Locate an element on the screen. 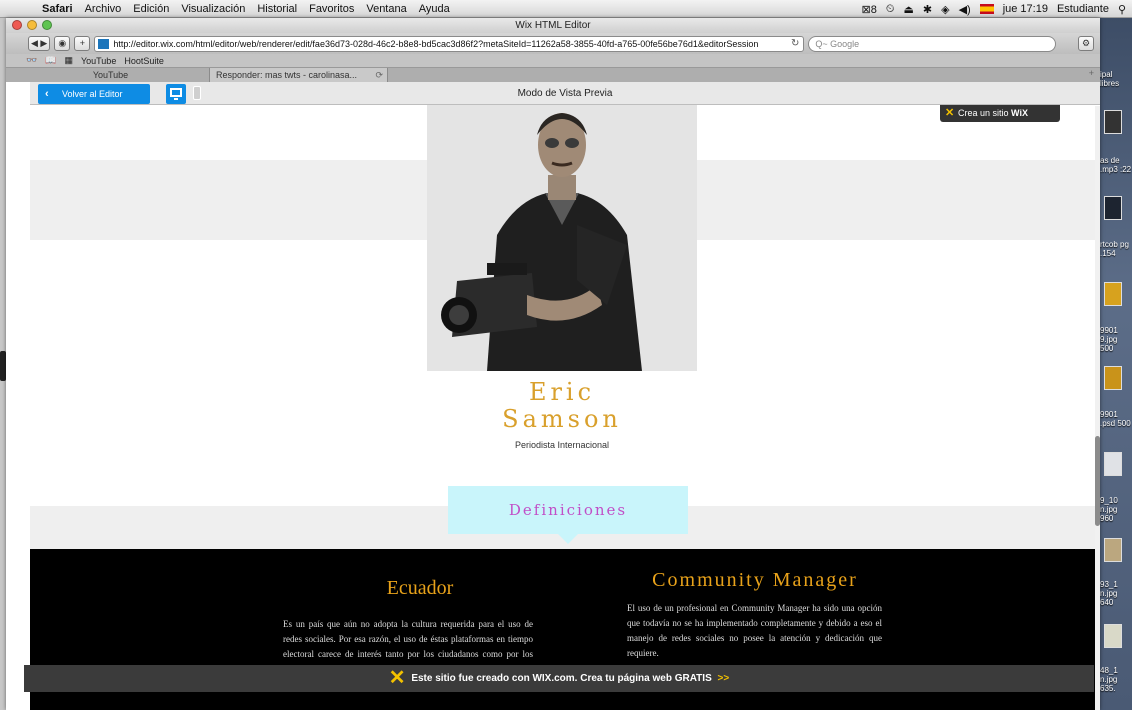  spanish-flag-icon is located at coordinates (986, 9).